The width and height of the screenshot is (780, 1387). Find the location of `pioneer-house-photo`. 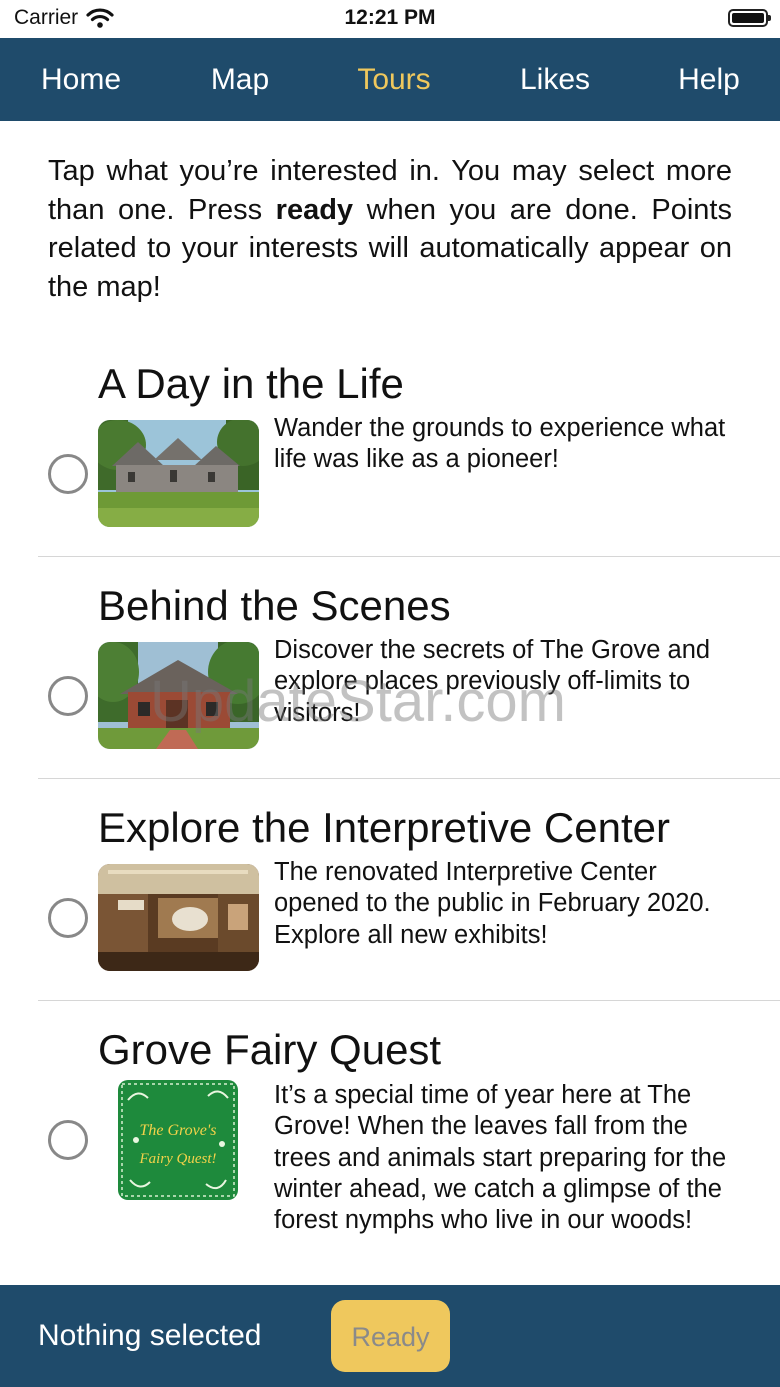

pioneer-house-photo is located at coordinates (178, 473).